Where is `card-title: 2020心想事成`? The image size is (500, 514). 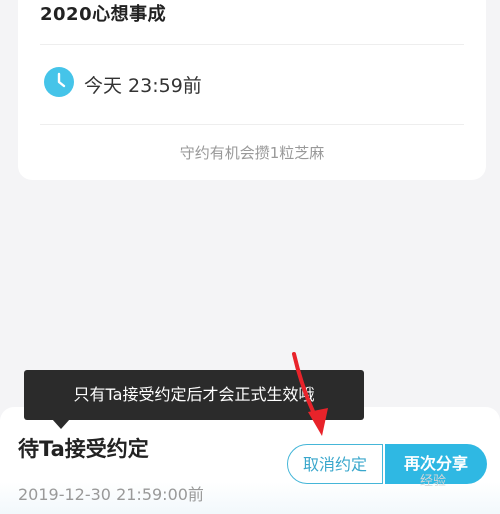 card-title: 2020心想事成 is located at coordinates (103, 14).